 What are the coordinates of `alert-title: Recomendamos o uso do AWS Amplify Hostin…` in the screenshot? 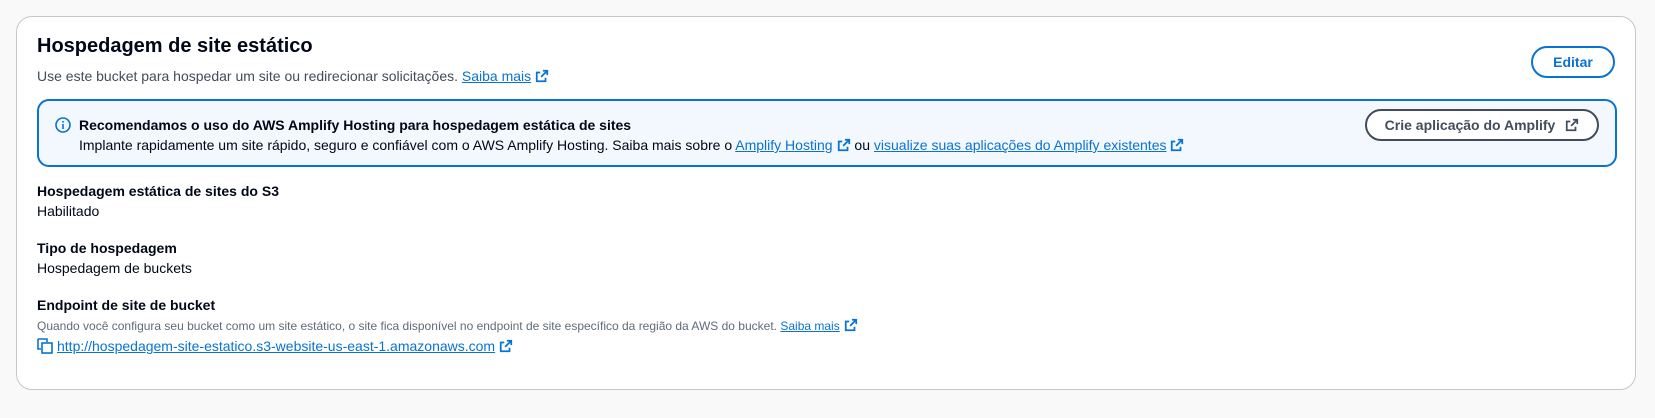 It's located at (355, 125).